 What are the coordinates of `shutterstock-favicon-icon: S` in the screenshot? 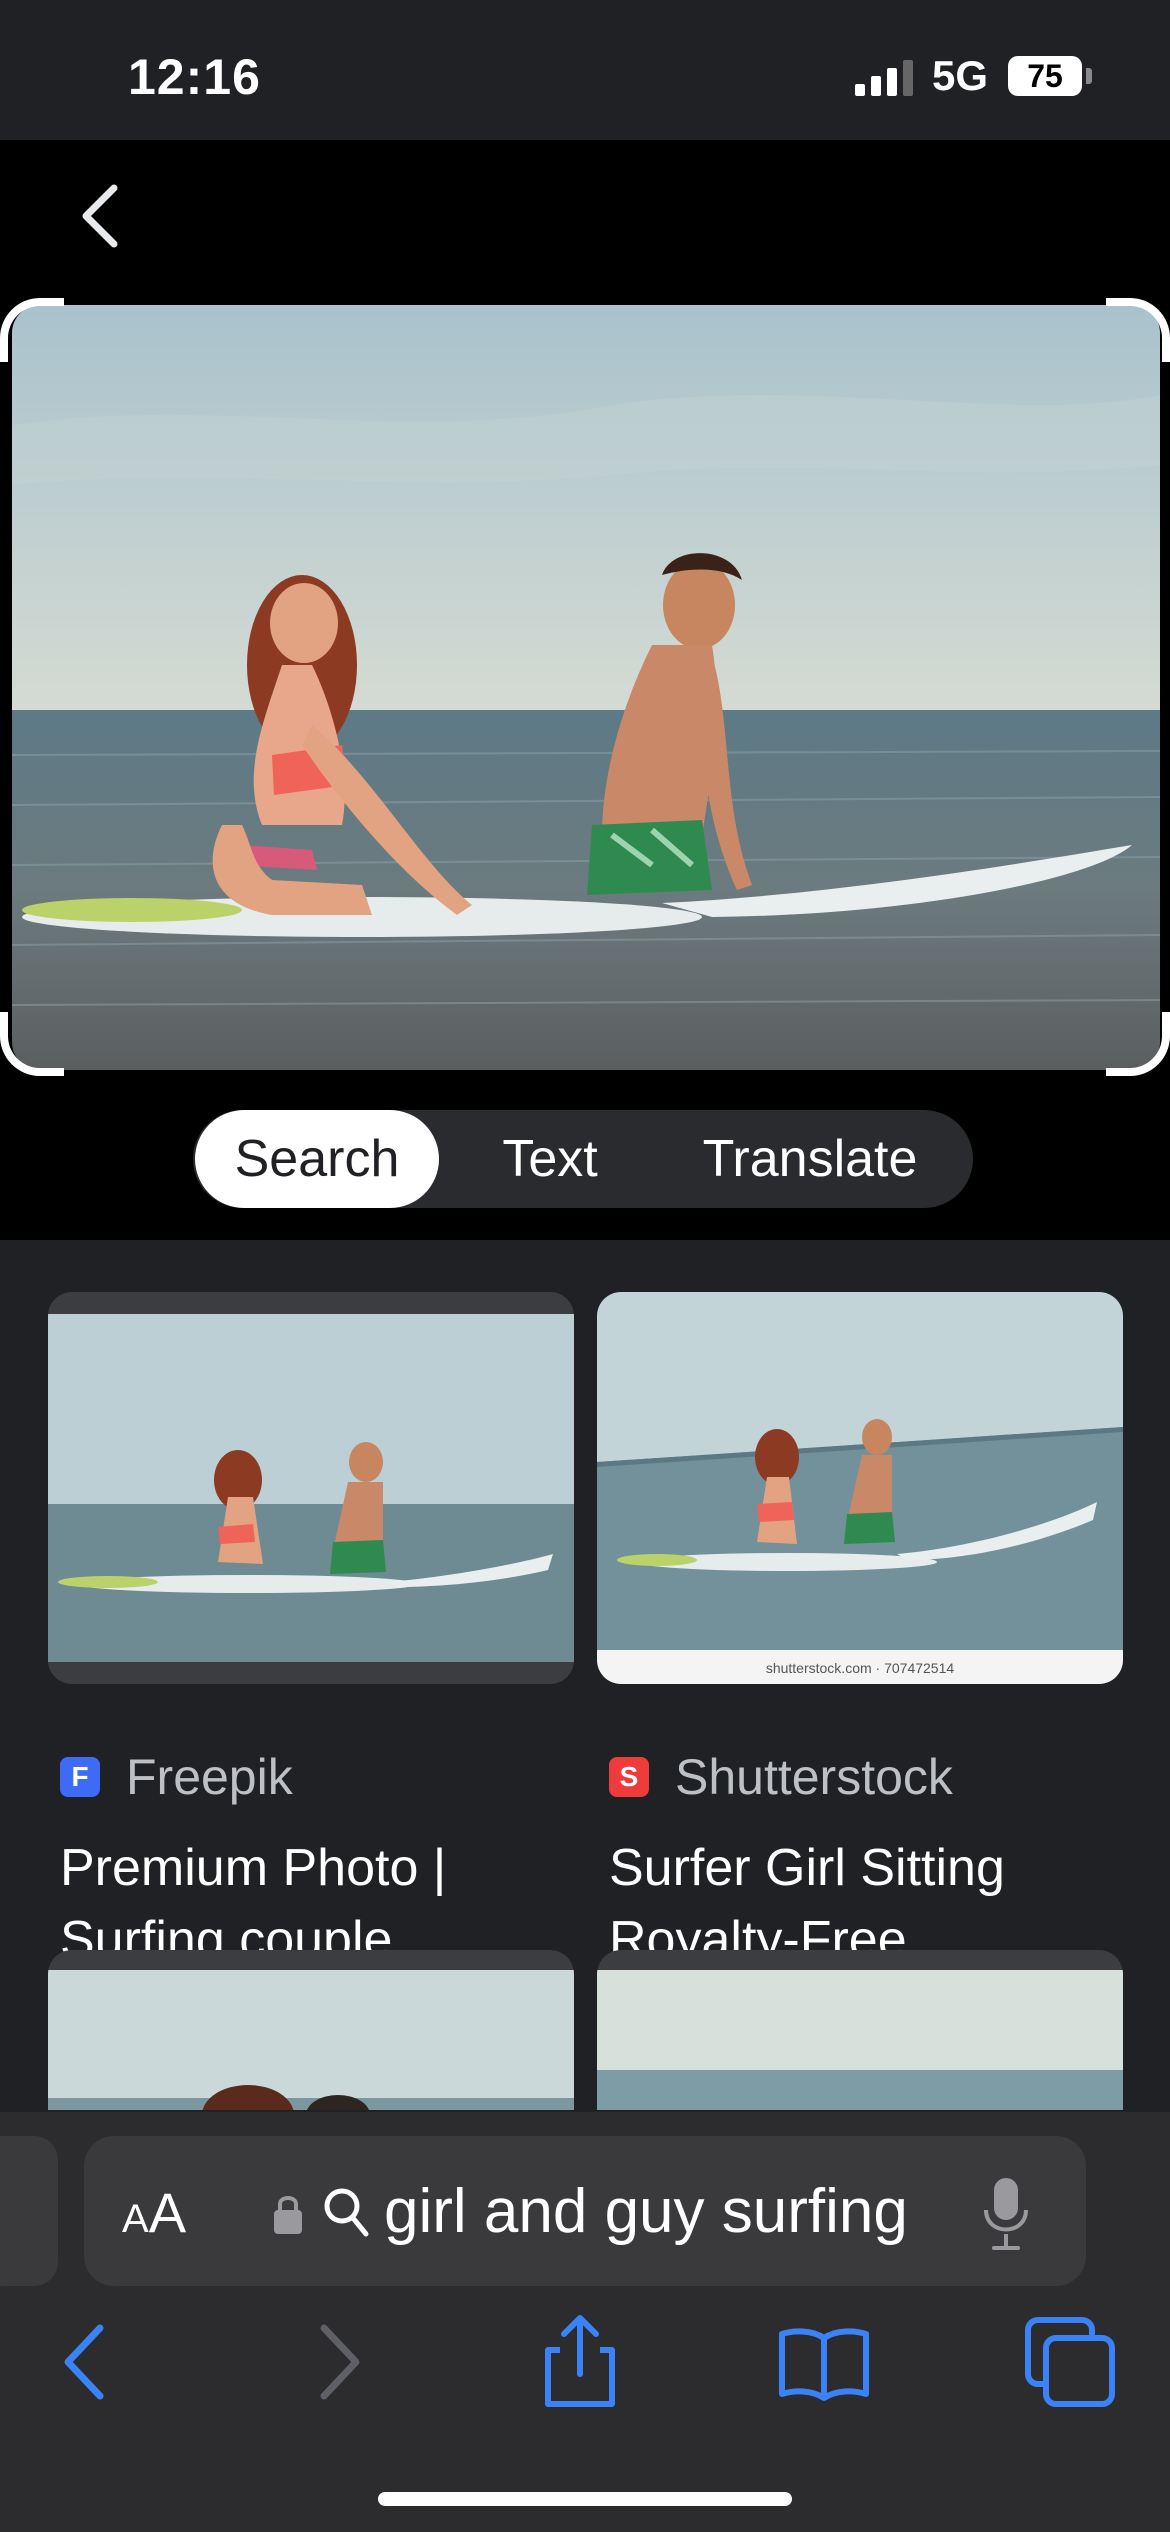 It's located at (629, 1777).